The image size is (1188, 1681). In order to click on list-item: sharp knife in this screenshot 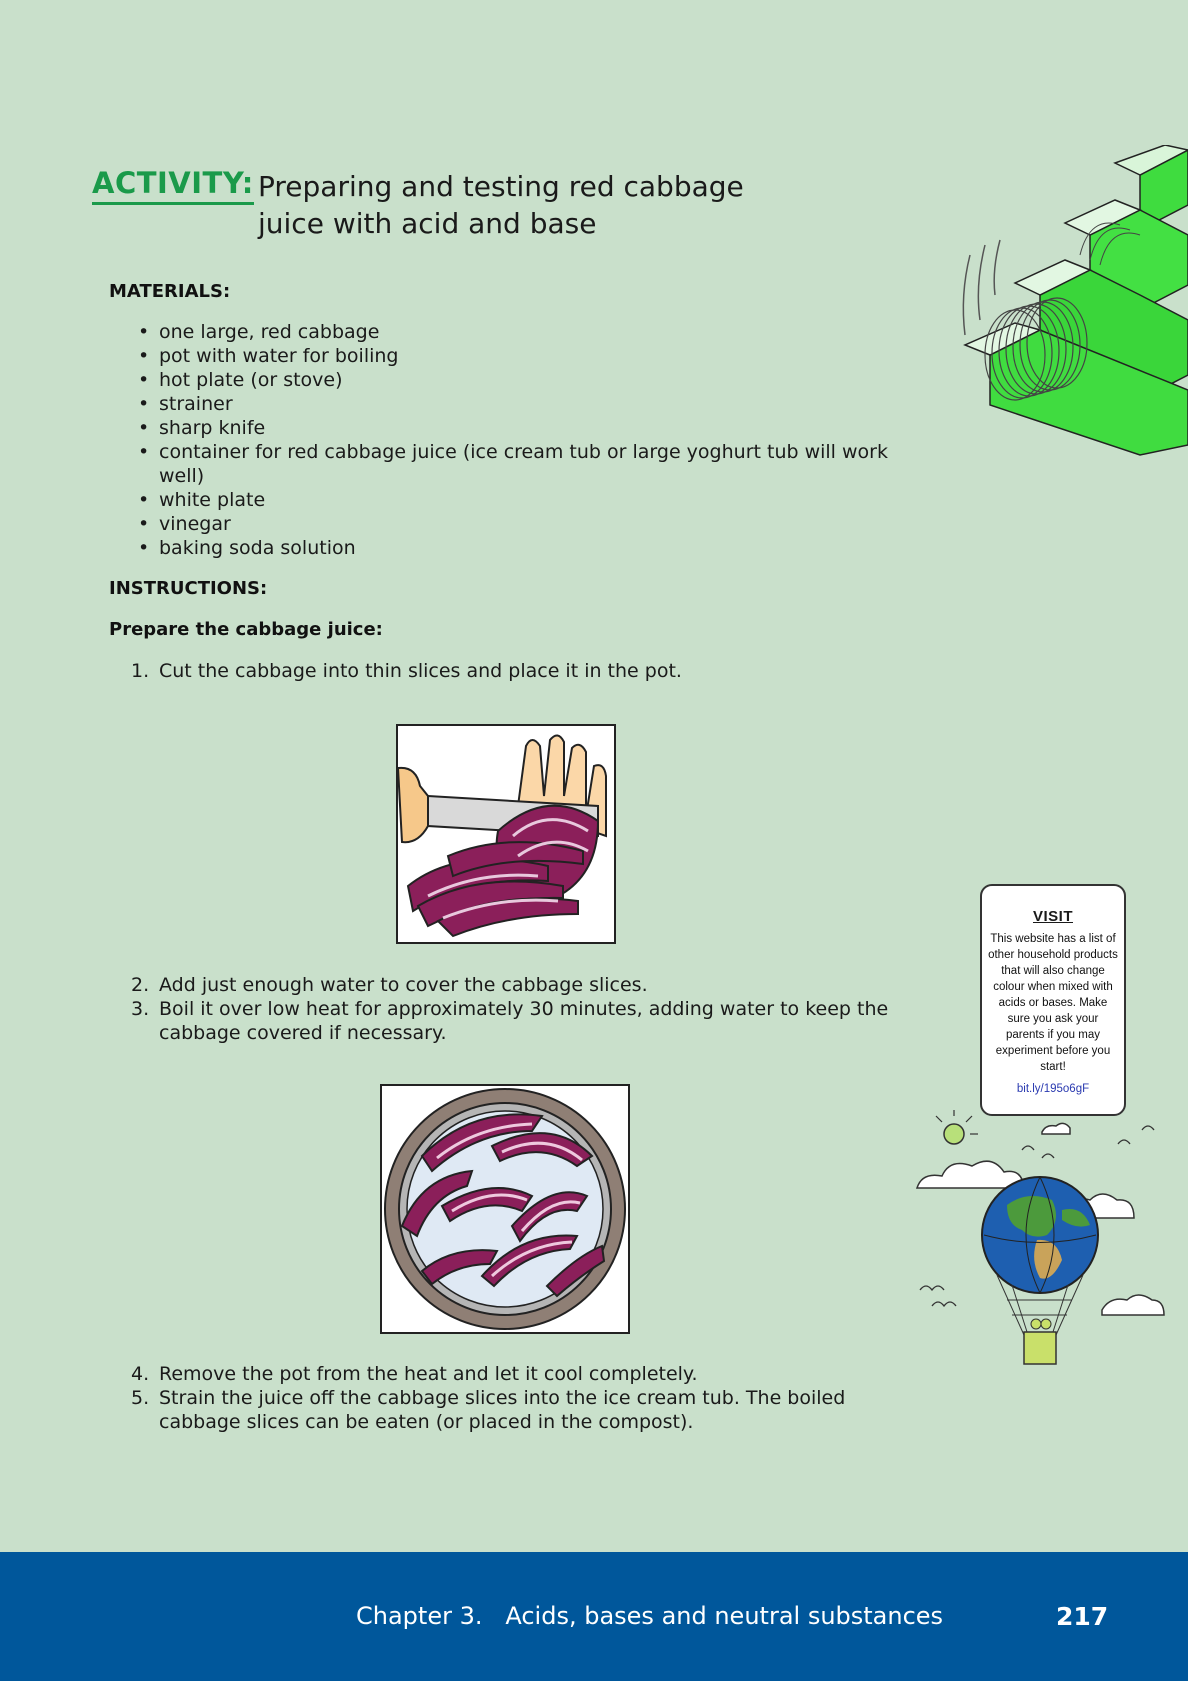, I will do `click(518, 428)`.